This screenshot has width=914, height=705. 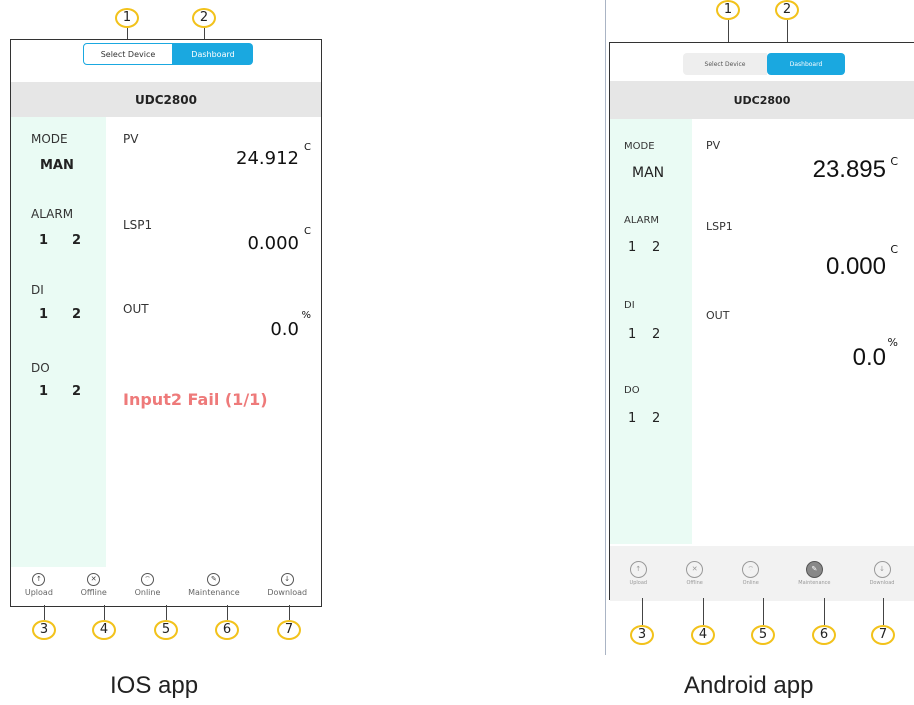 I want to click on input-fail-alert: Input2 Fail (1/1), so click(x=195, y=399).